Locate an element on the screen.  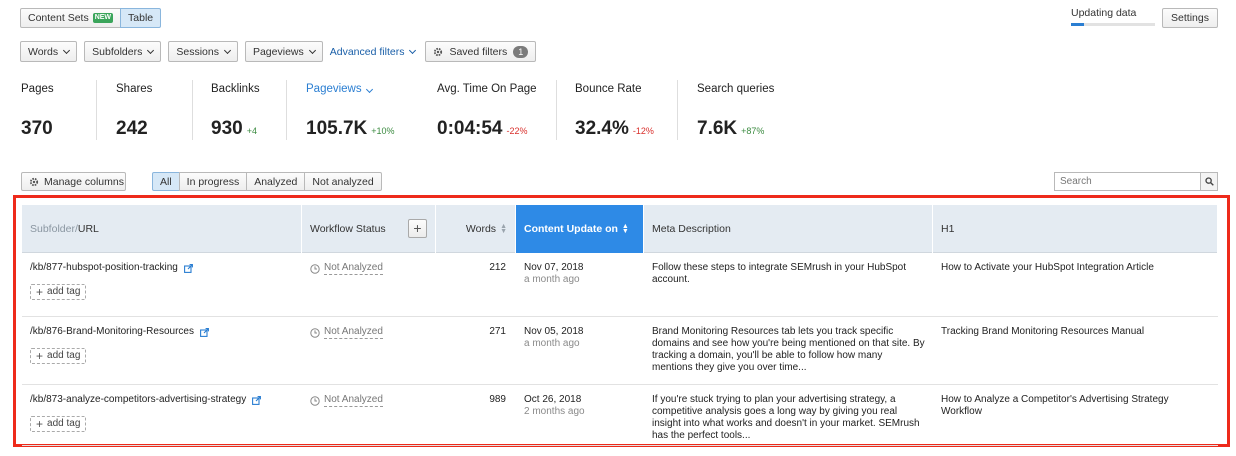
metric-value: 0:04:54 is located at coordinates (470, 128).